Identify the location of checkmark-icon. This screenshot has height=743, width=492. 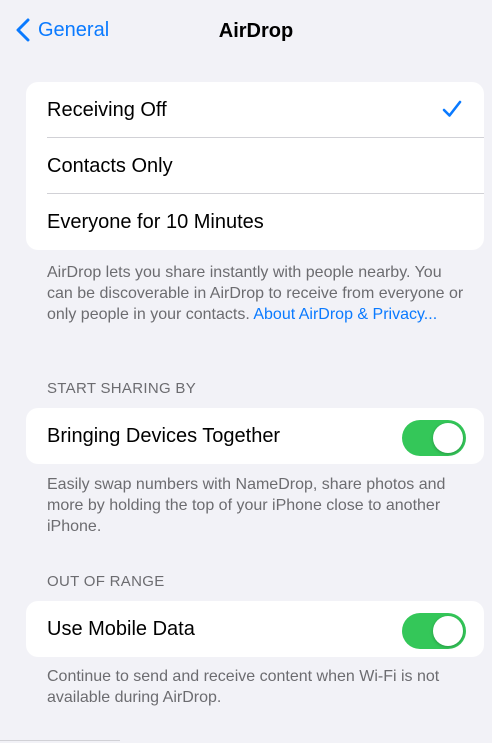
(452, 108).